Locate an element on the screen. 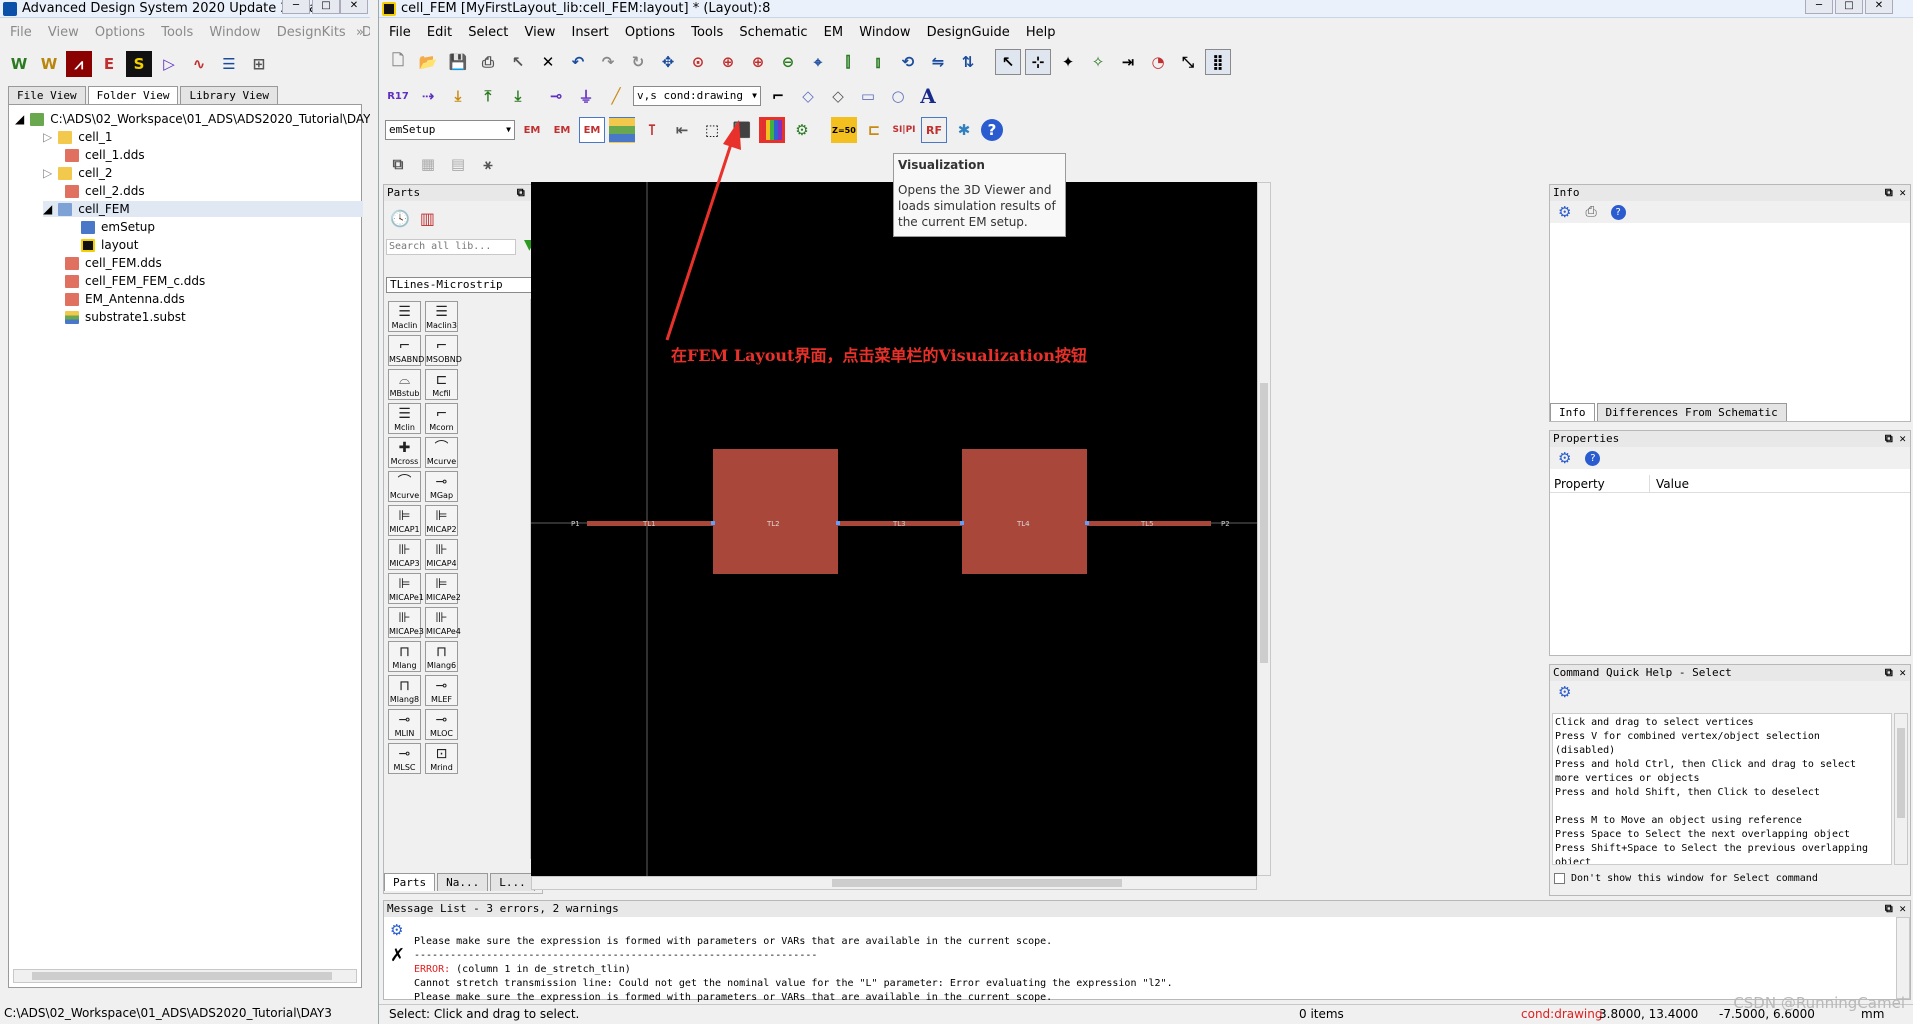 The width and height of the screenshot is (1913, 1024). new-icon: 🗋 is located at coordinates (398, 62).